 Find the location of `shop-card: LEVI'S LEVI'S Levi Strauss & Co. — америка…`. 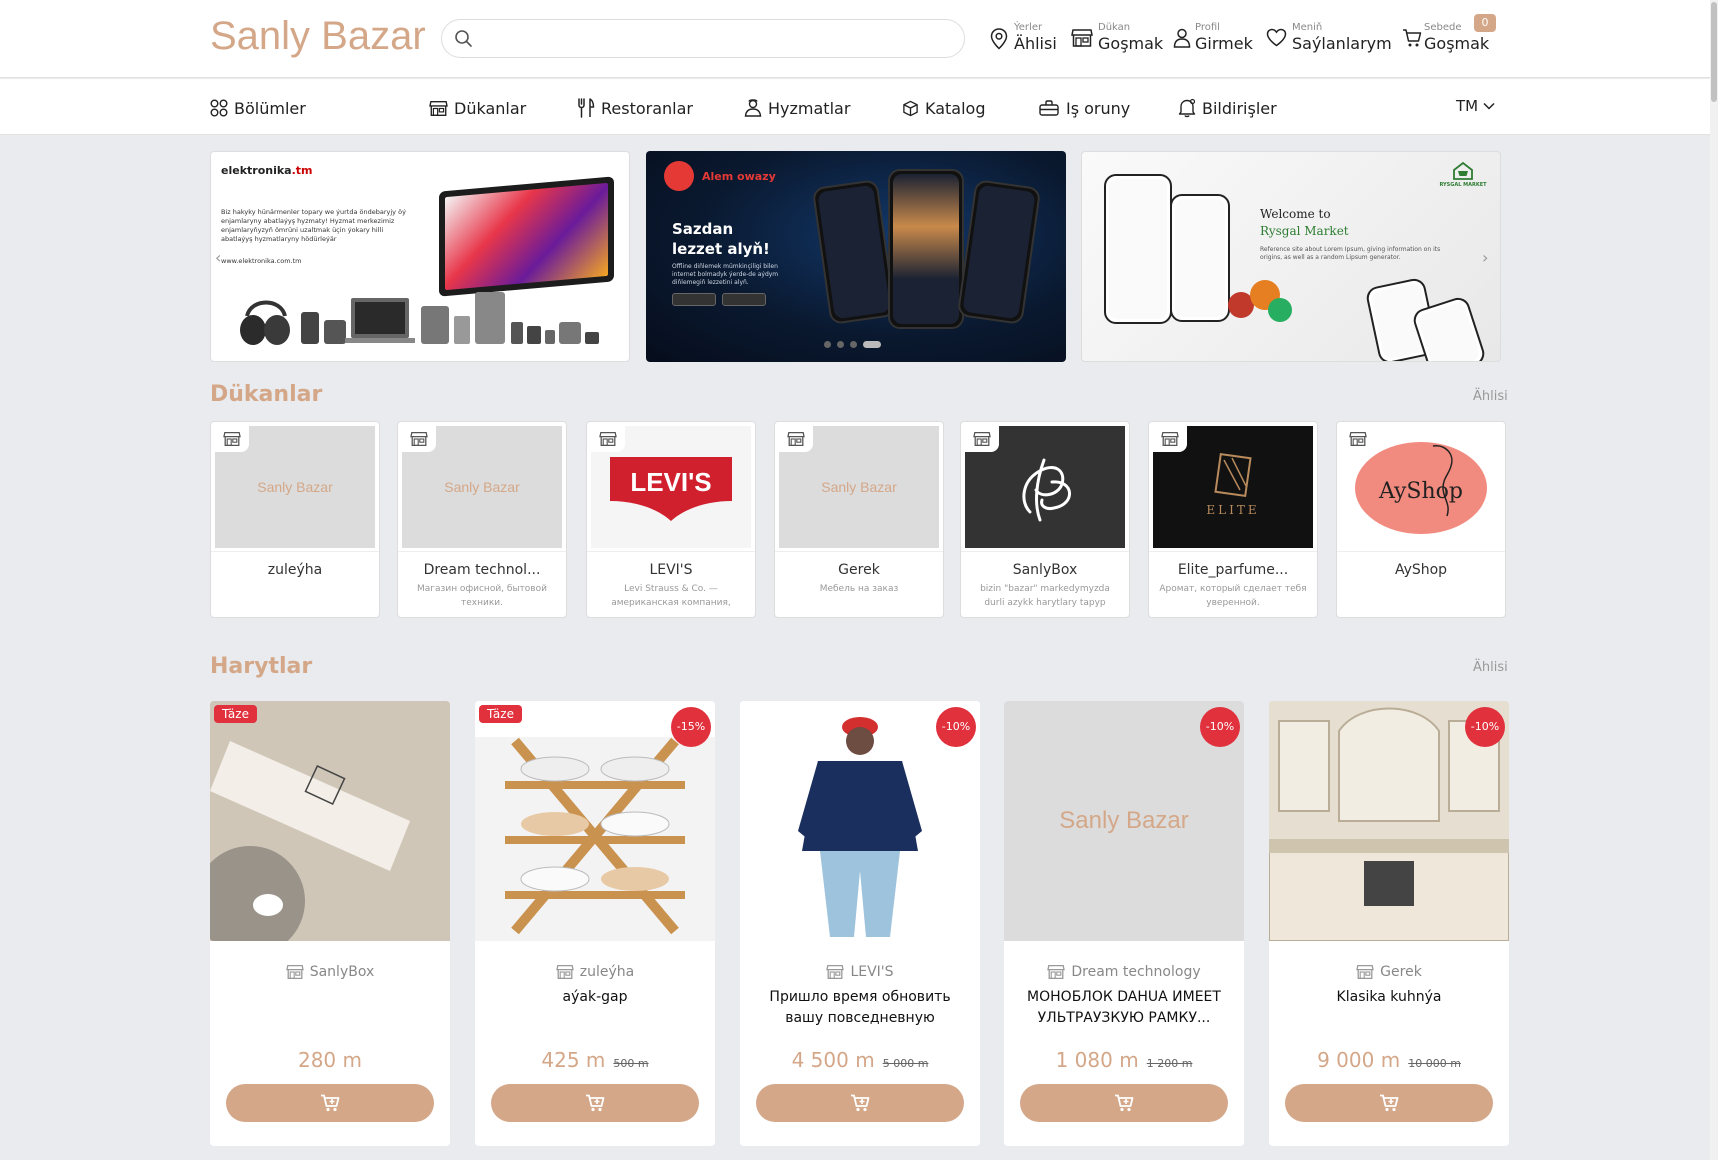

shop-card: LEVI'S LEVI'S Levi Strauss & Co. — америка… is located at coordinates (671, 519).